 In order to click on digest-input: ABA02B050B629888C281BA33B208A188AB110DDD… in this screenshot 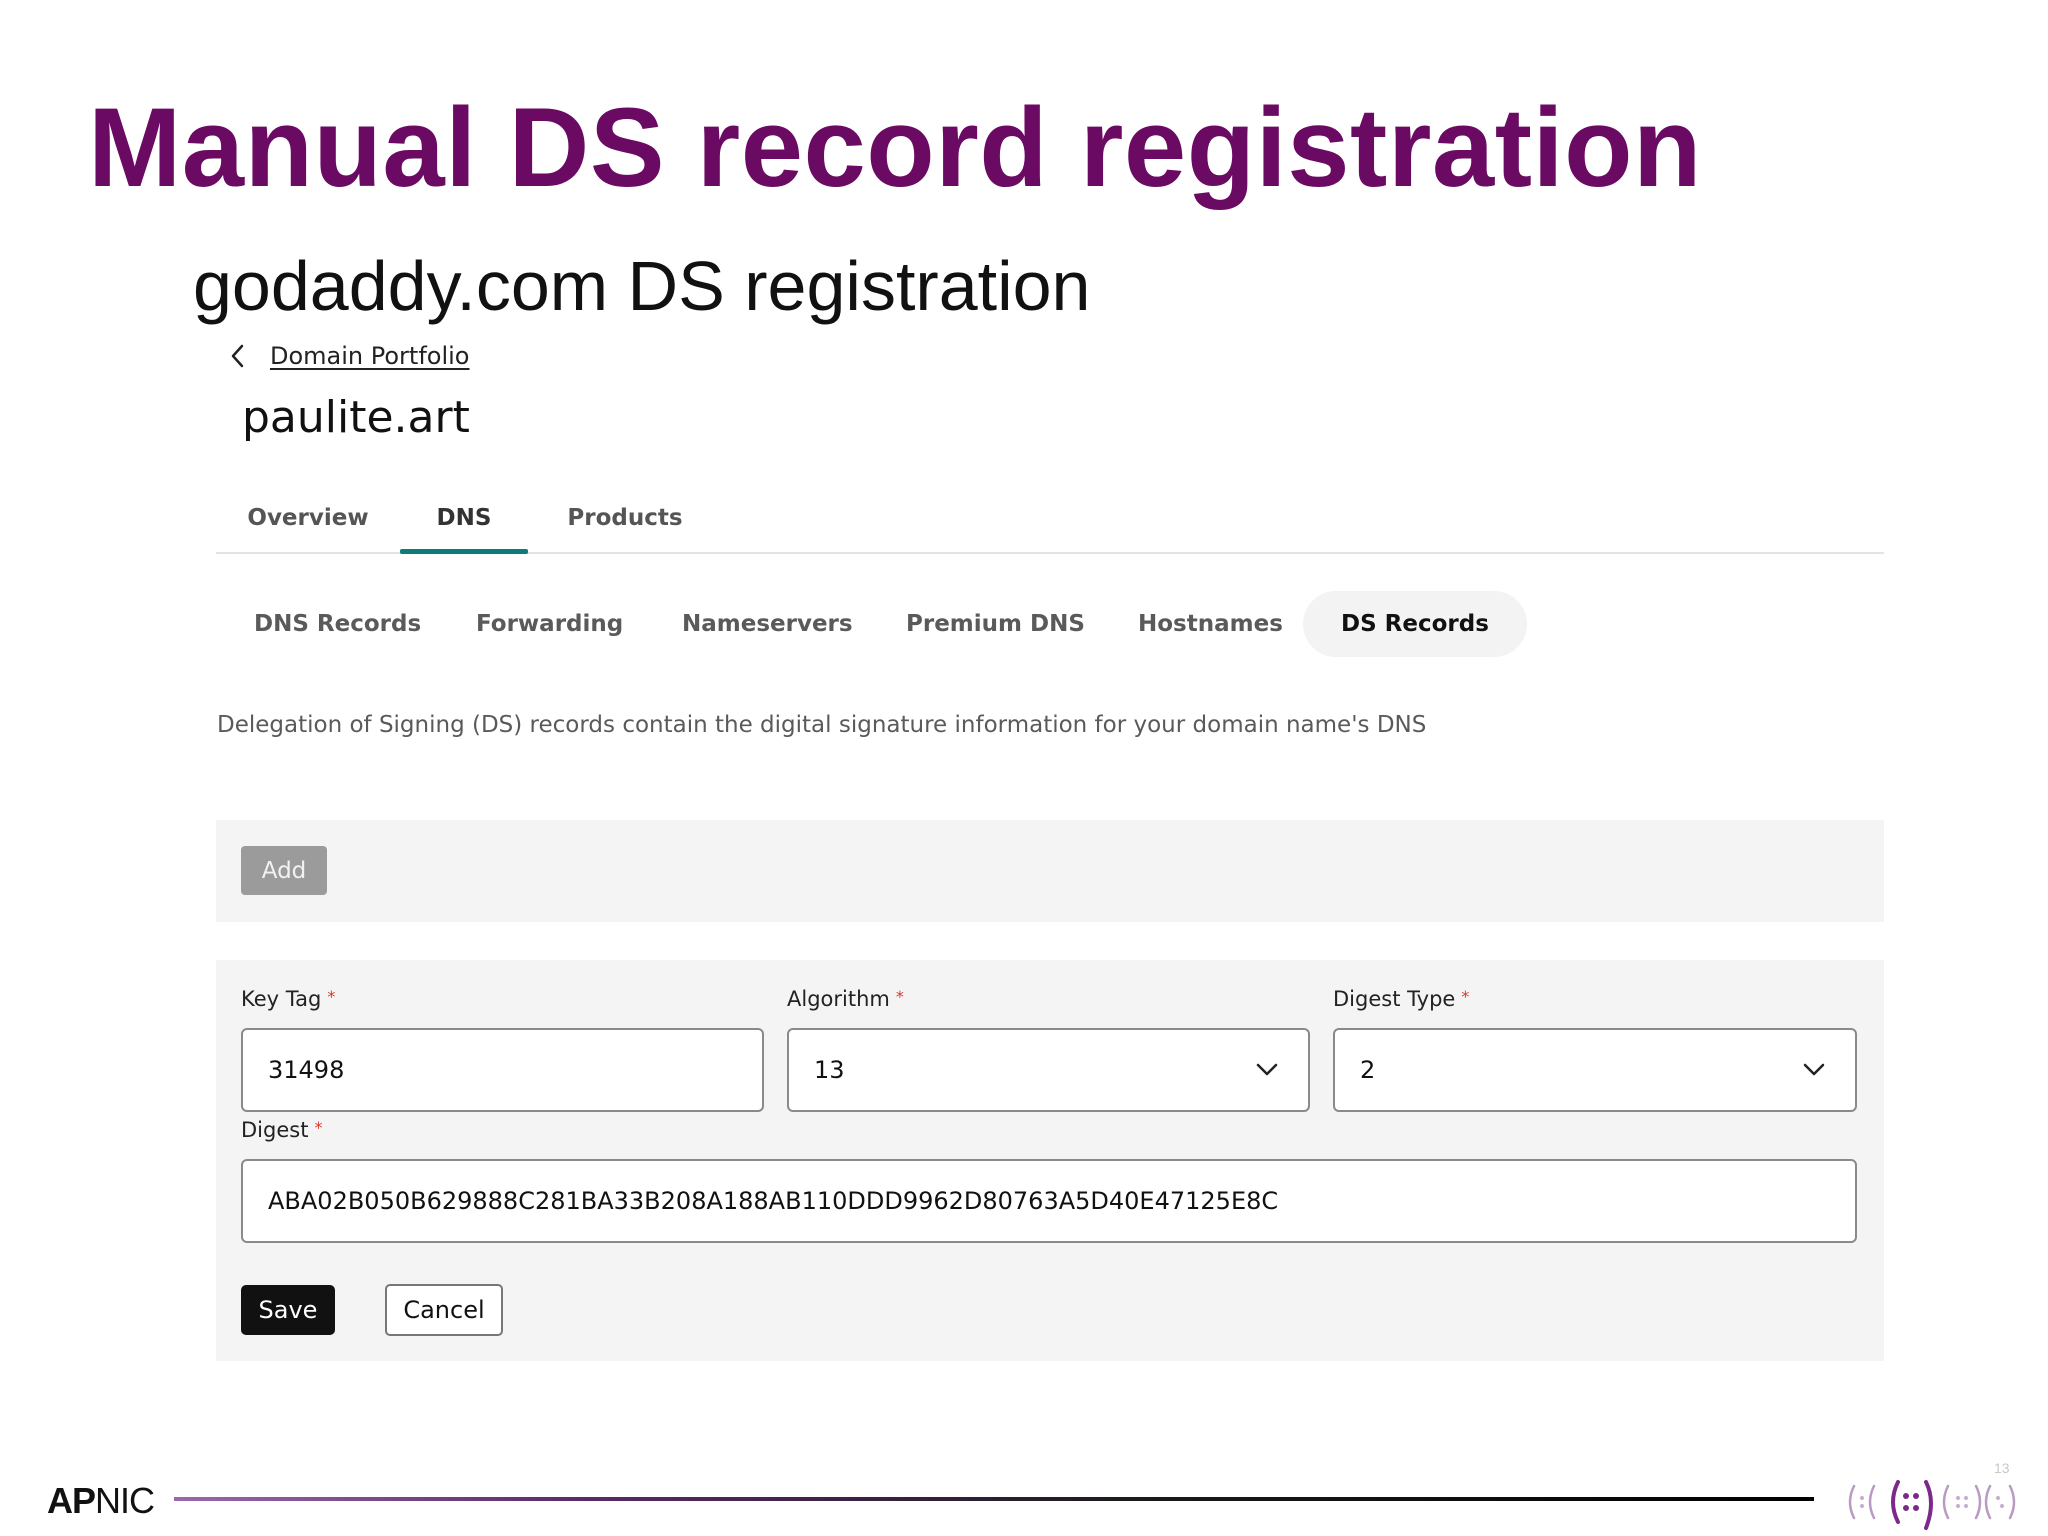, I will do `click(1049, 1201)`.